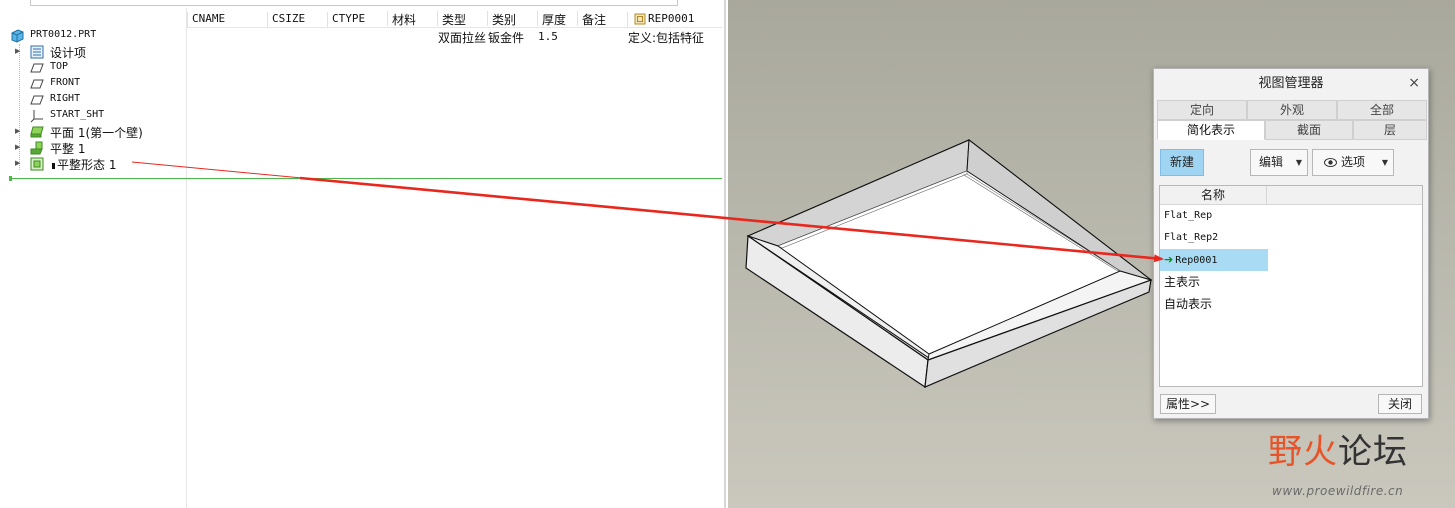  I want to click on cell-type-value: 双面拉丝, so click(462, 38).